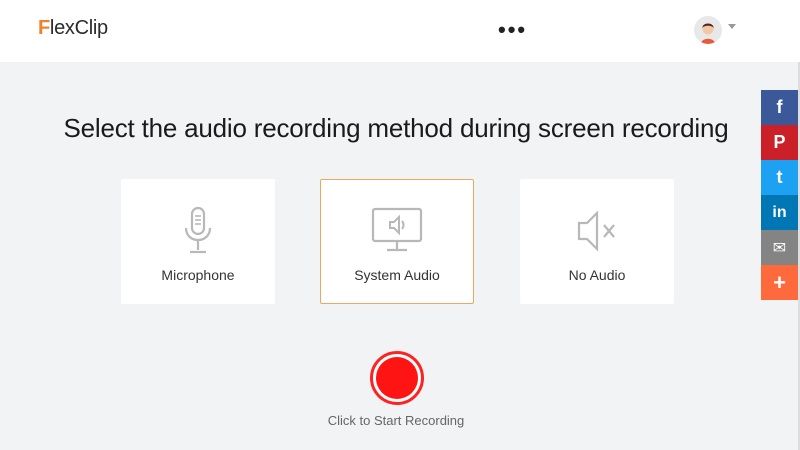 The width and height of the screenshot is (800, 450). I want to click on option-no-audio: No Audio, so click(597, 241).